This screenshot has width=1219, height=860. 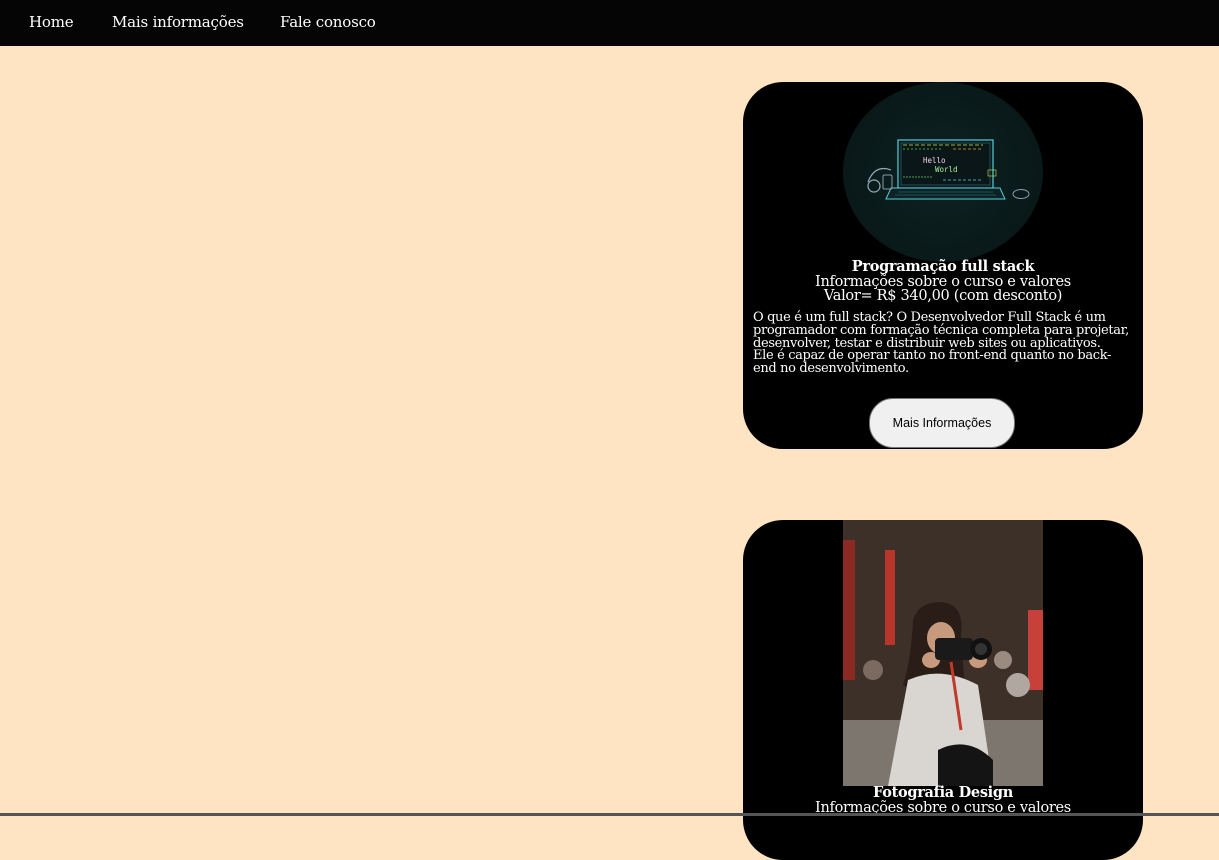 I want to click on course-price-fullstack: Valor= R$ 340,00 (com desconto), so click(x=943, y=296).